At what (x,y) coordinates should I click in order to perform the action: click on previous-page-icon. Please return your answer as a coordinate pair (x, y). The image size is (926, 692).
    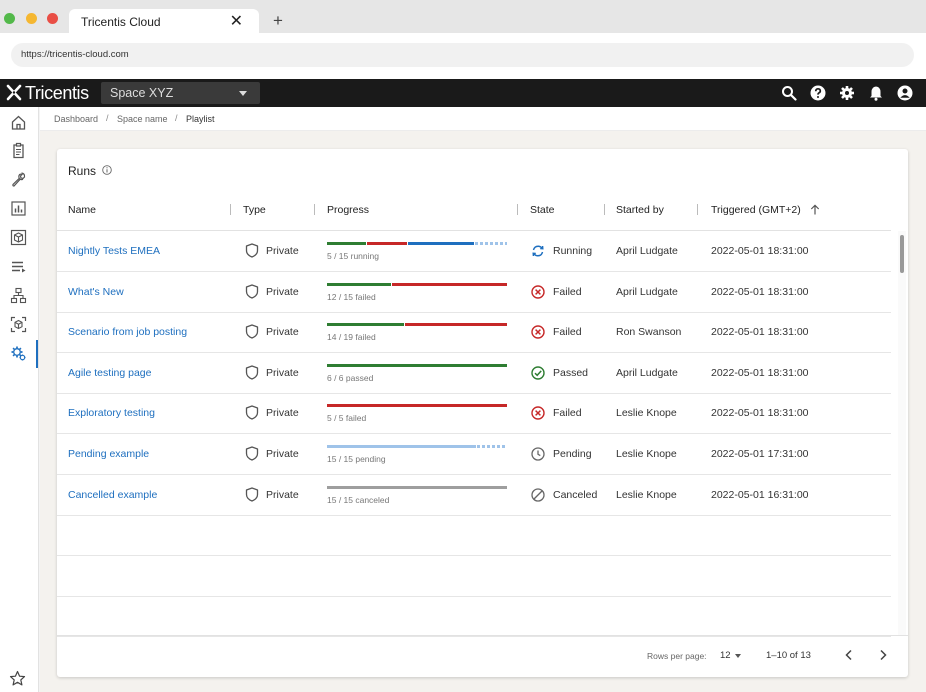
    Looking at the image, I should click on (849, 655).